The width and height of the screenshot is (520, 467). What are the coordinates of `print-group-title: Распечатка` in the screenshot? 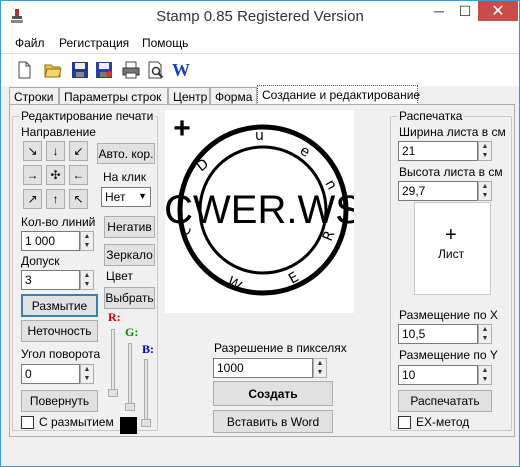 It's located at (431, 116).